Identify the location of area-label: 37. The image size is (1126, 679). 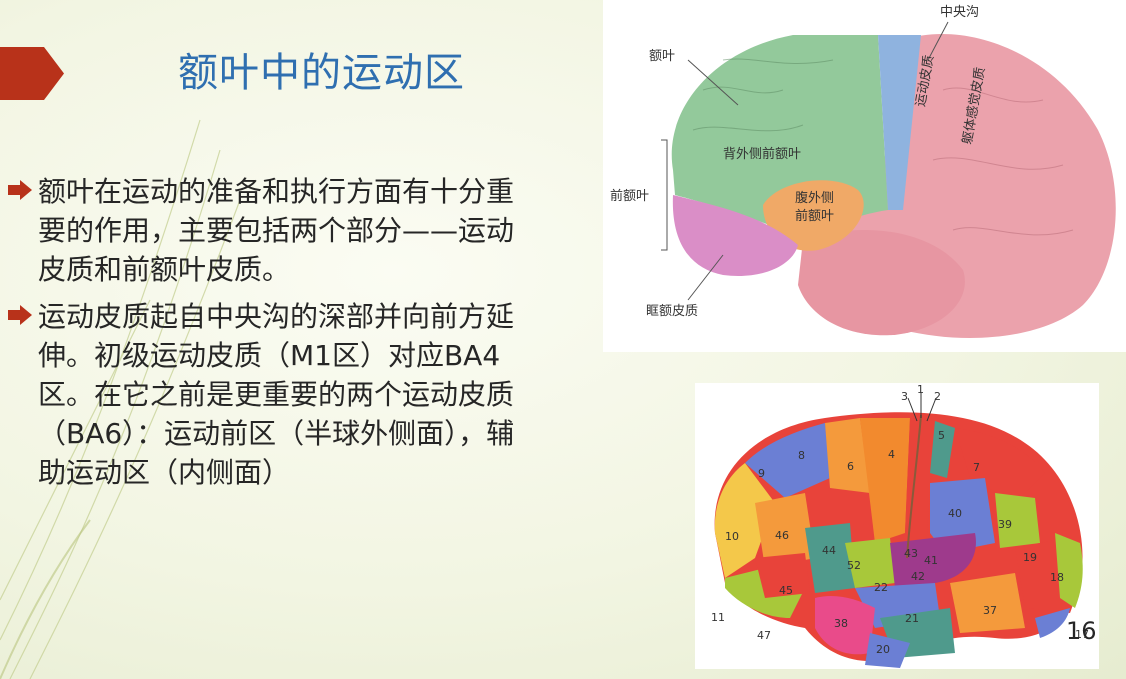
(990, 610).